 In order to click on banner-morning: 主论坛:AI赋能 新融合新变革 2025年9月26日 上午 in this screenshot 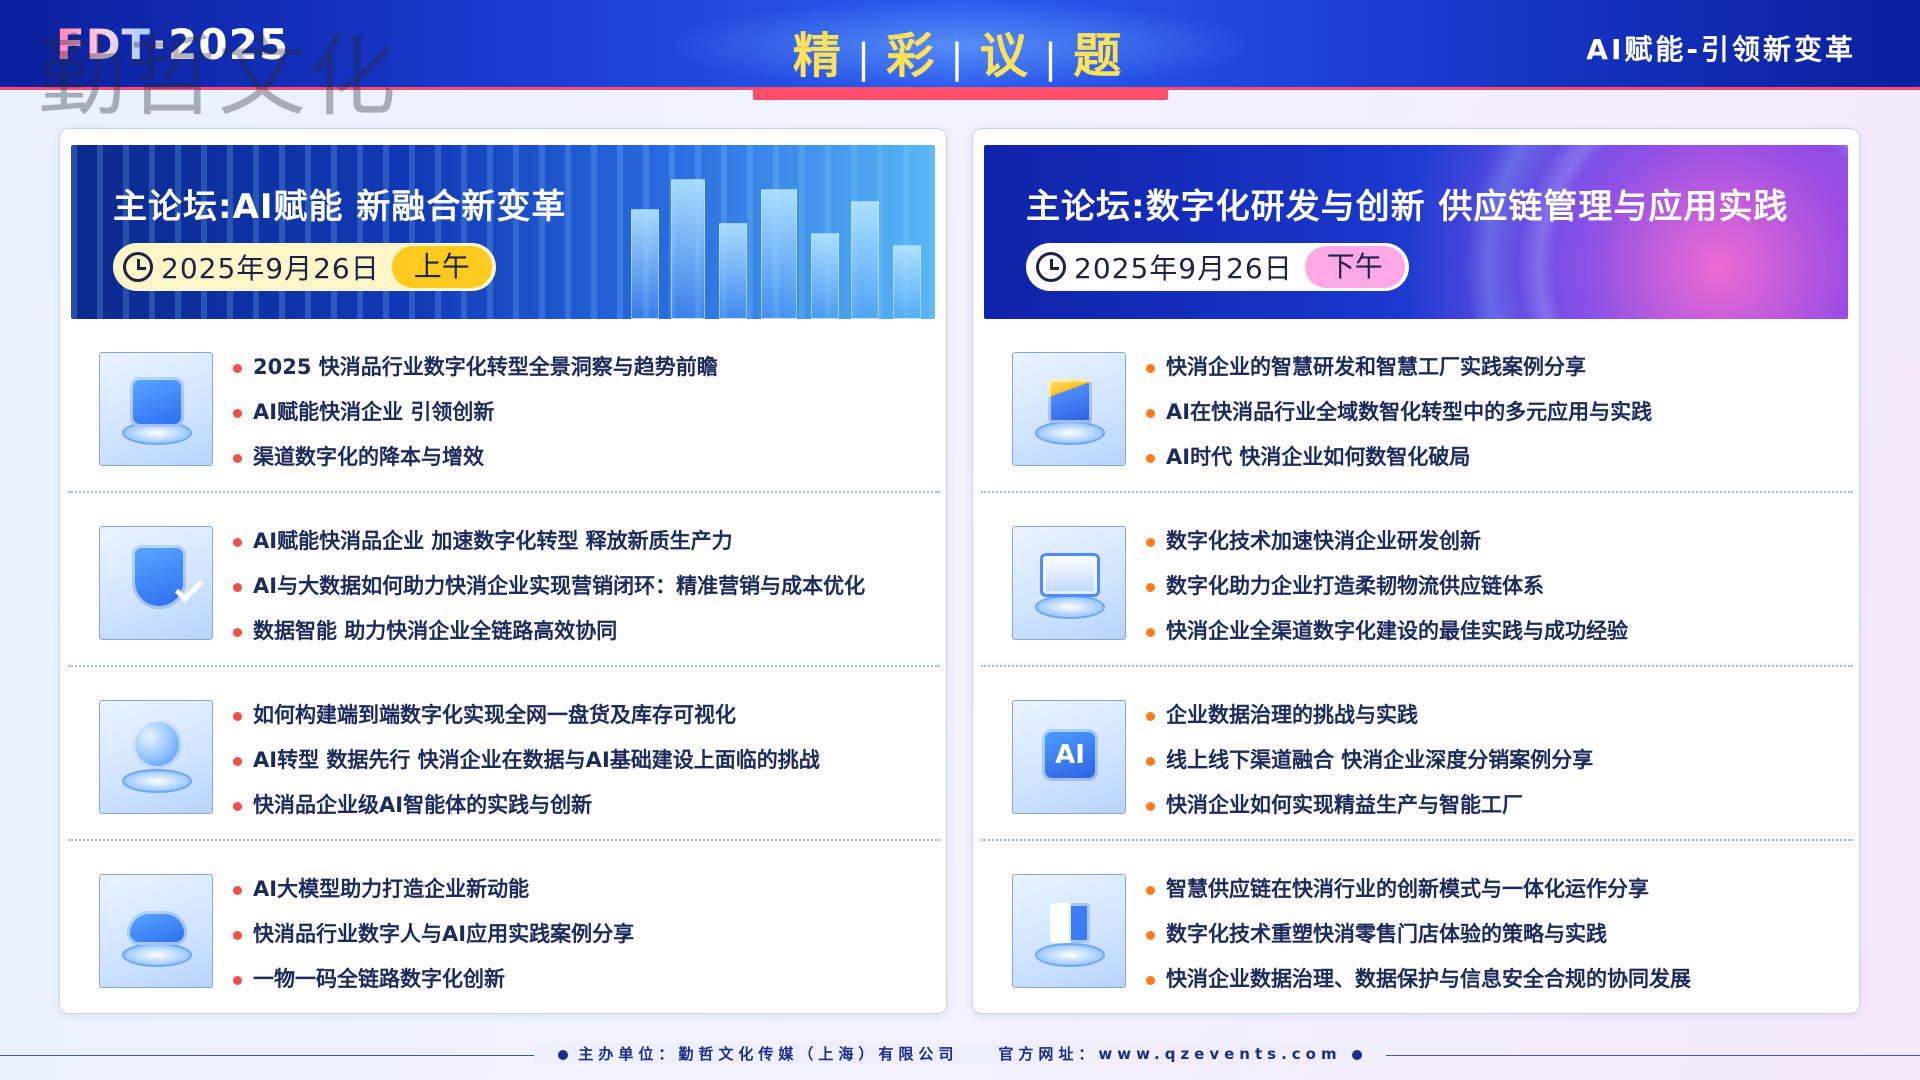, I will do `click(503, 232)`.